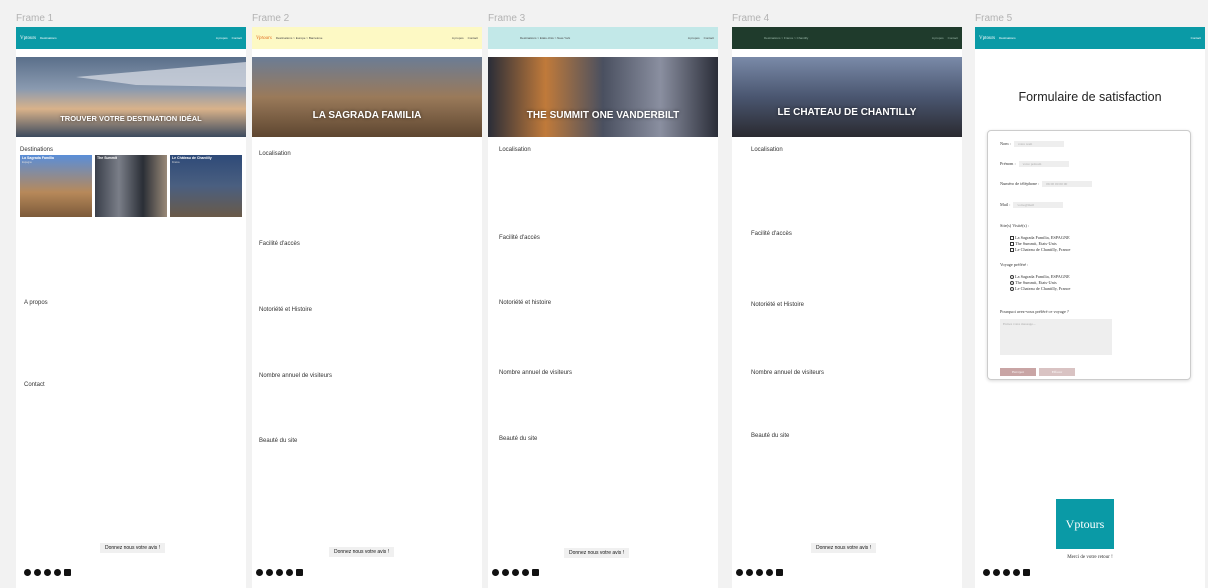  I want to click on hero-image: LA SAGRADA FAMILIA, so click(367, 97).